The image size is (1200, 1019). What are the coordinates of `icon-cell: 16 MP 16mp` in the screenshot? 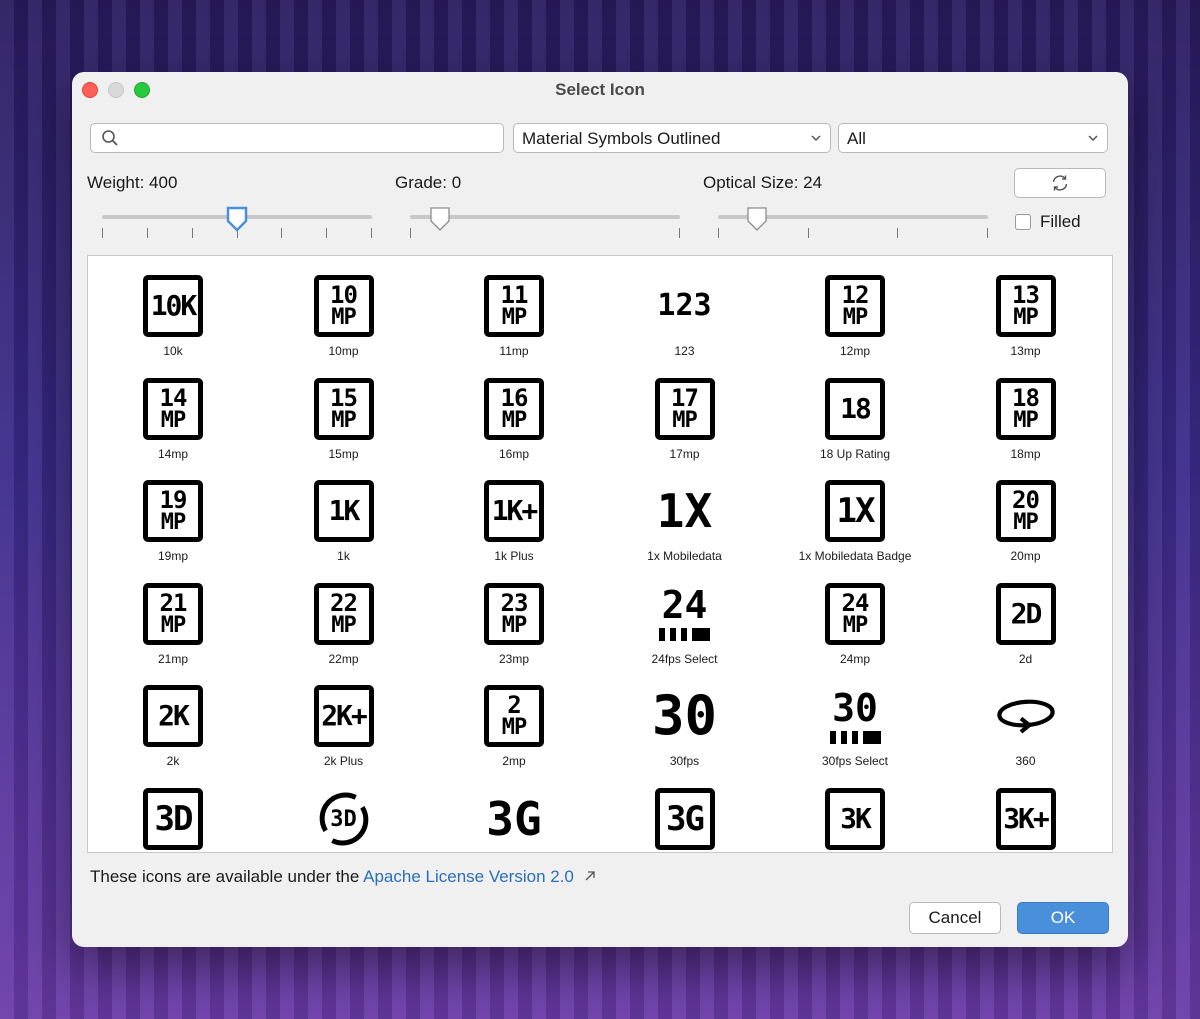 It's located at (514, 410).